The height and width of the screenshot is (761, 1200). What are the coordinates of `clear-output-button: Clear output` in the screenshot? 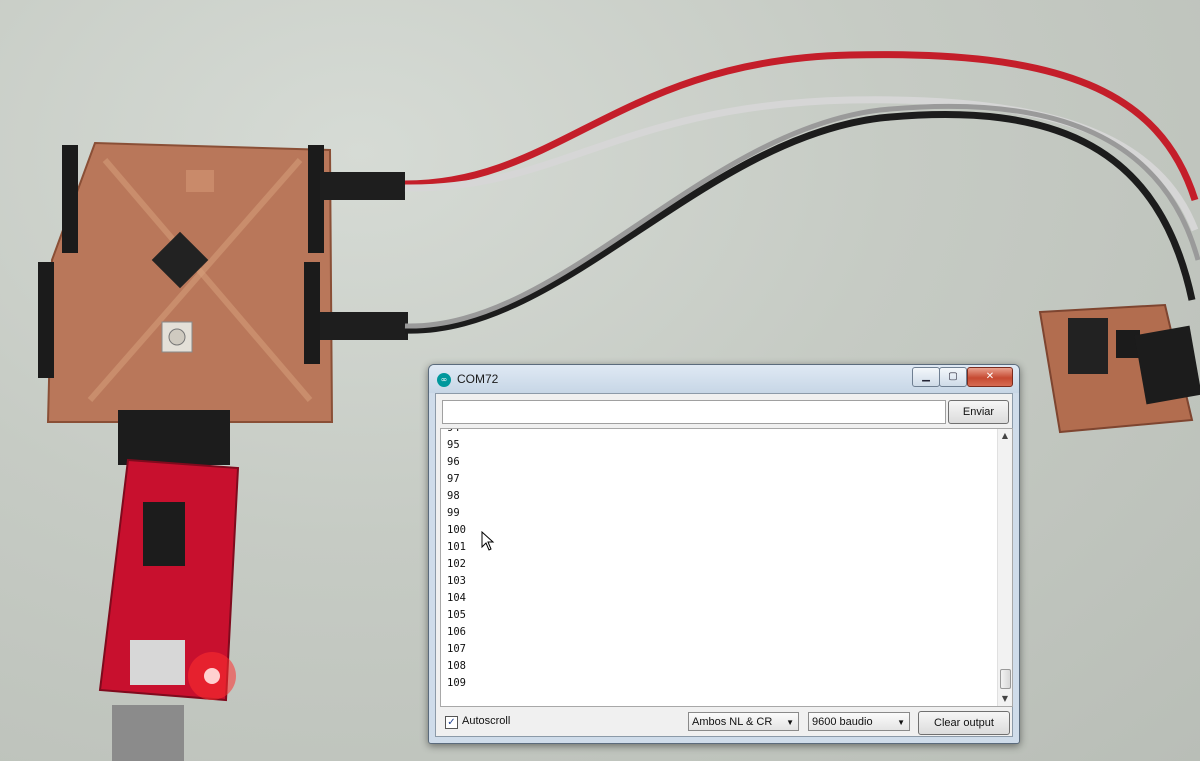 It's located at (964, 723).